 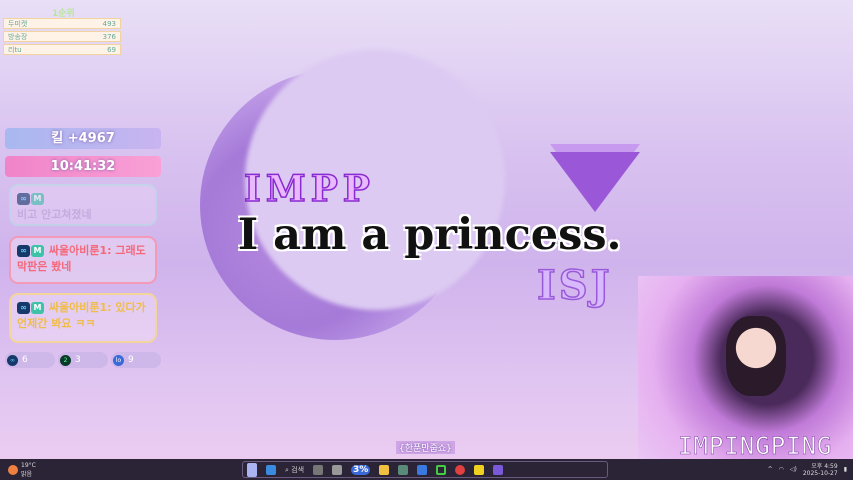 I want to click on count-value: 6, so click(x=25, y=360).